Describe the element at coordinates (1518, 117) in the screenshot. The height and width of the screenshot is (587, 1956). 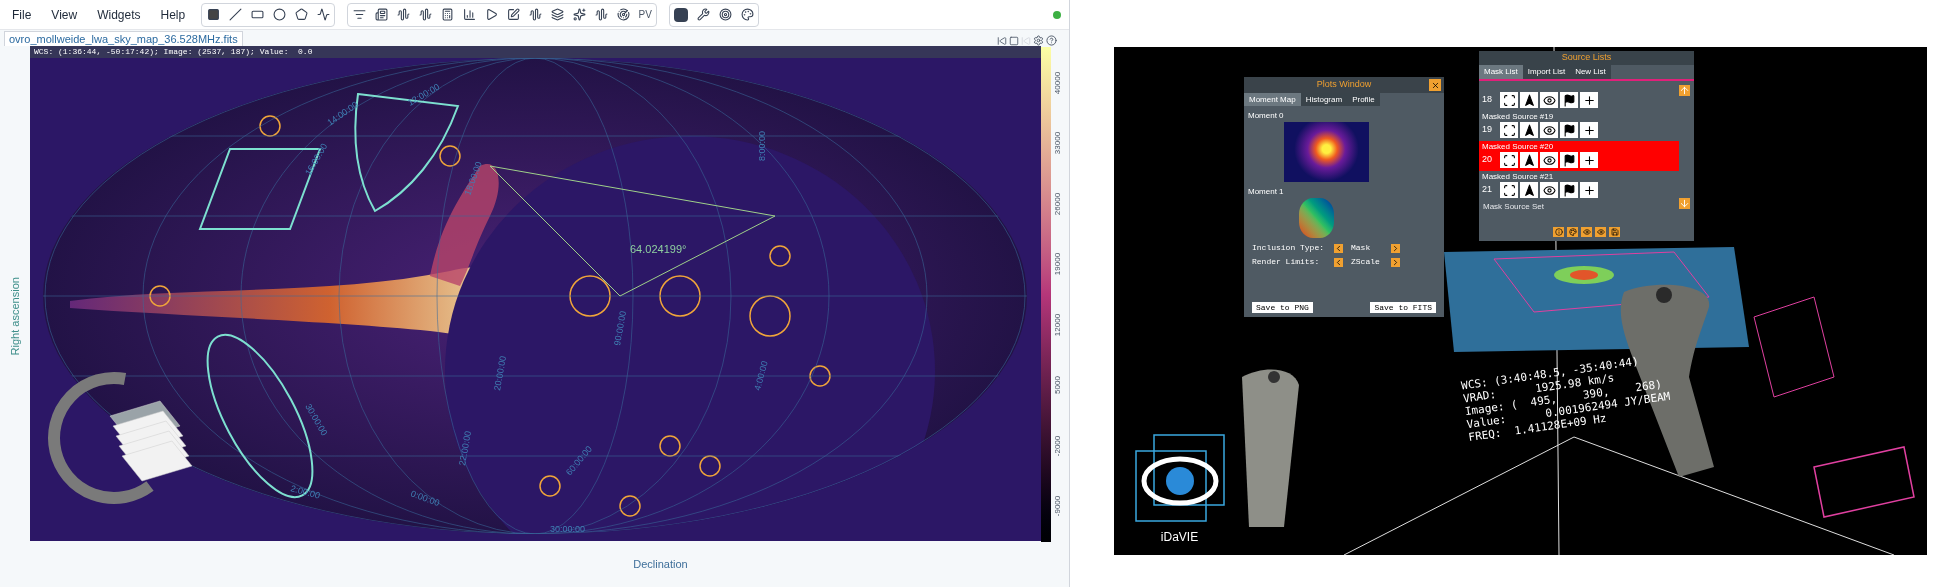
I see `source-name: Masked Source #19` at that location.